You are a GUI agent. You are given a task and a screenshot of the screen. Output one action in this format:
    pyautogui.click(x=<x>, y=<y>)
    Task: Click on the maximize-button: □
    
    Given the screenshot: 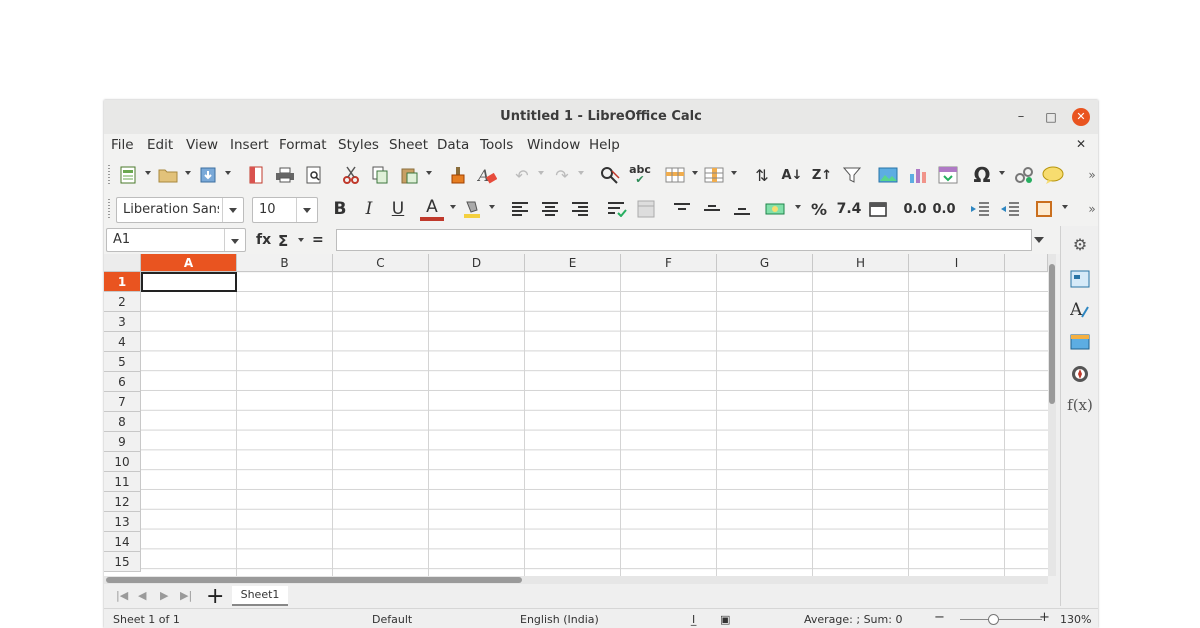 What is the action you would take?
    pyautogui.click(x=1051, y=117)
    